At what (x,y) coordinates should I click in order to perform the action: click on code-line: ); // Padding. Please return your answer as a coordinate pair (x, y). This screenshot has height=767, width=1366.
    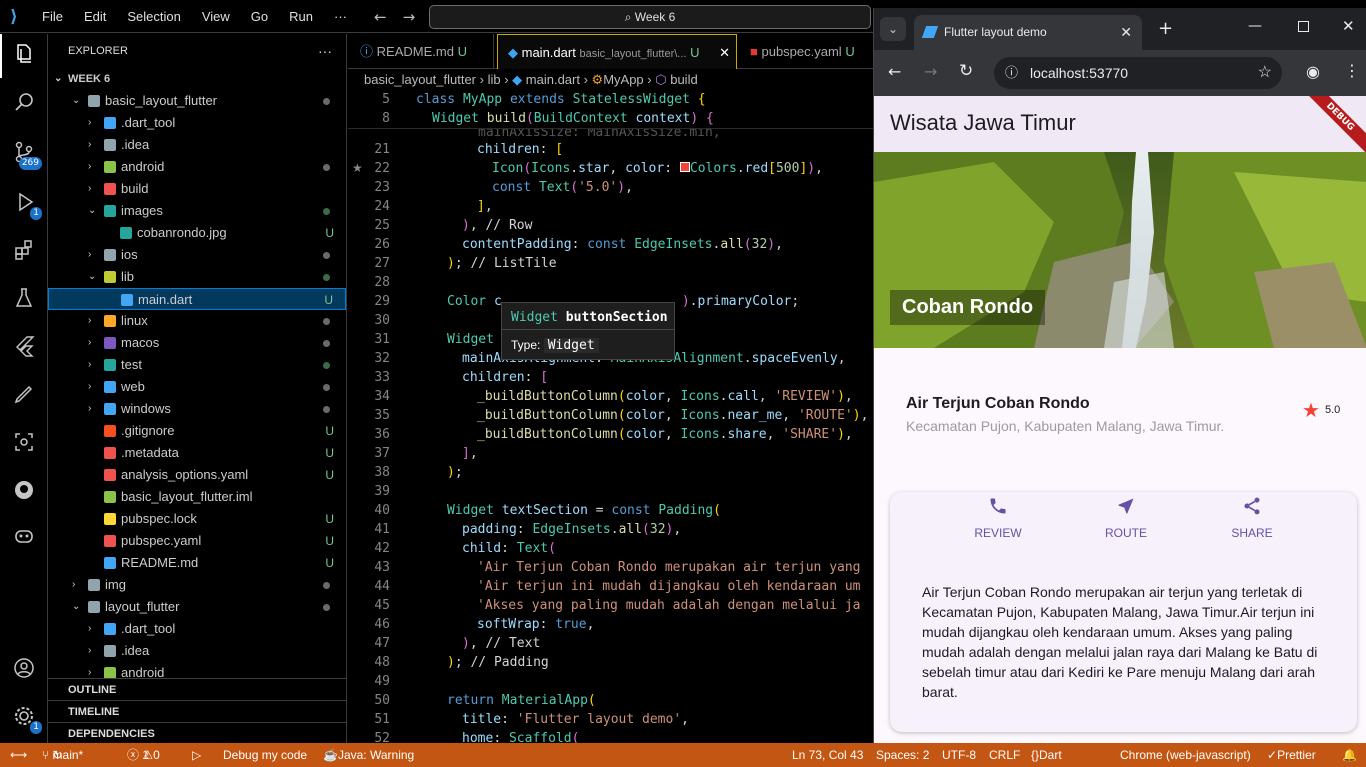
    Looking at the image, I should click on (498, 662).